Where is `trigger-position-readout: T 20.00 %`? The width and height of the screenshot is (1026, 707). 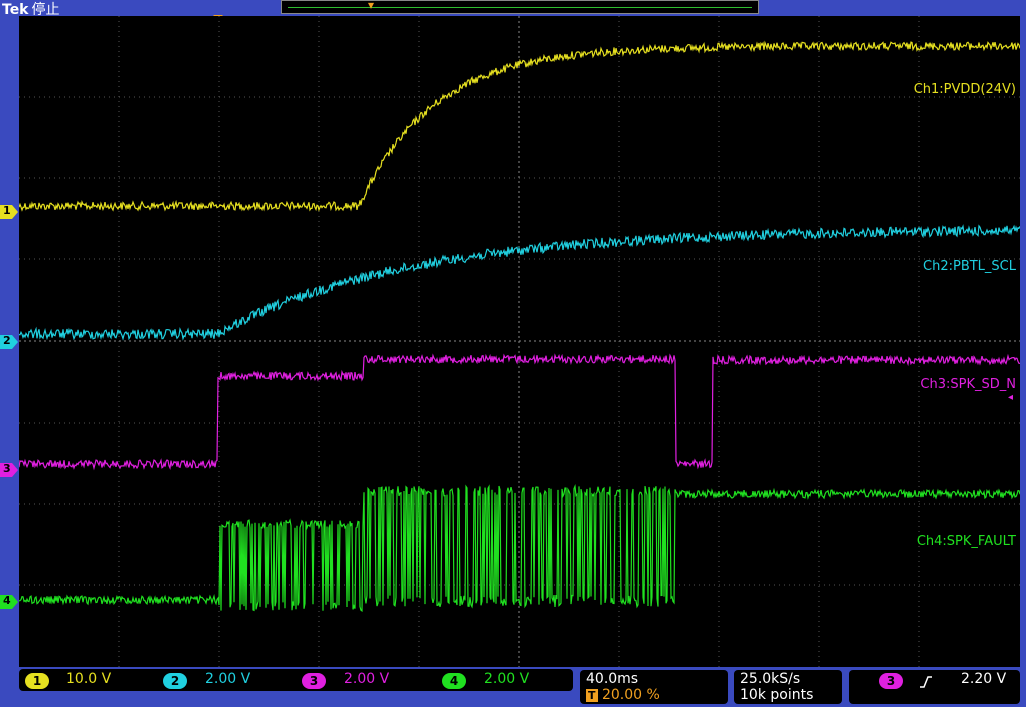 trigger-position-readout: T 20.00 % is located at coordinates (623, 695).